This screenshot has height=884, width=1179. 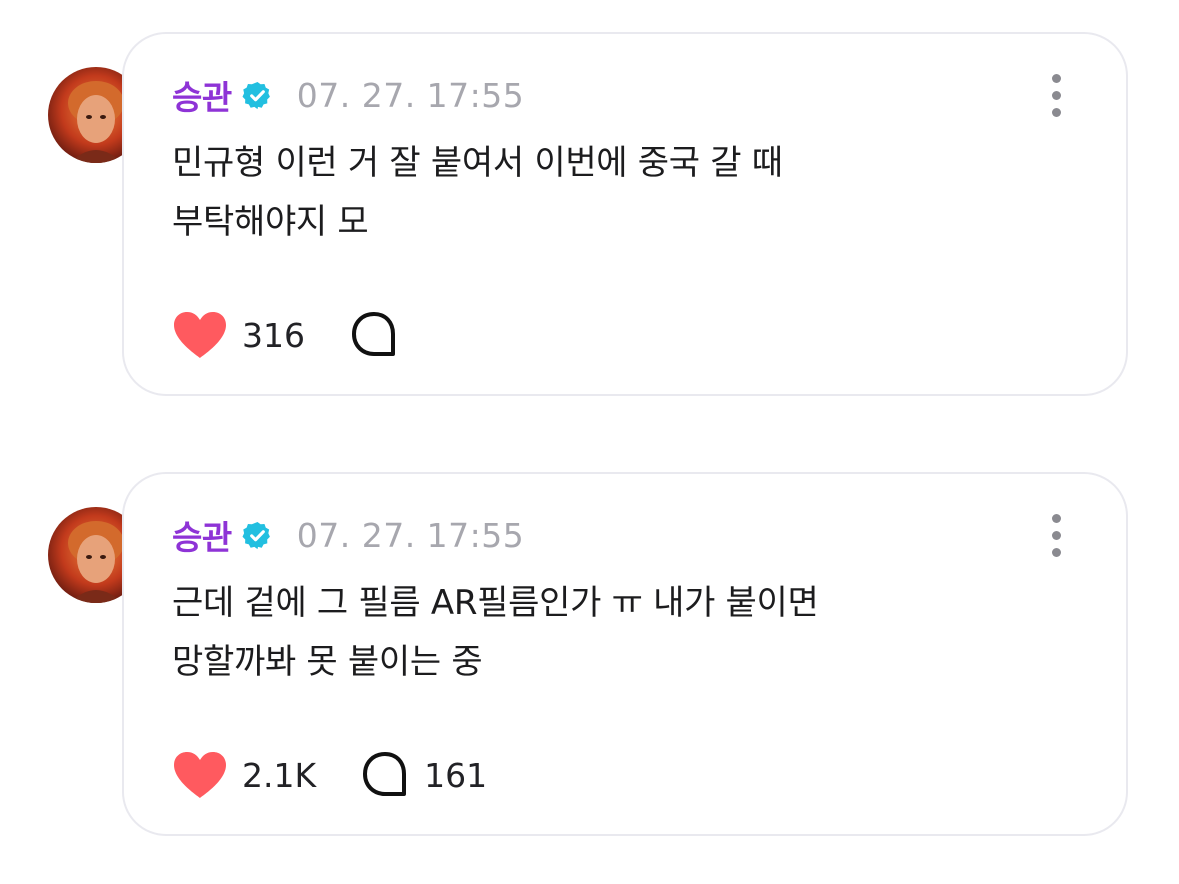 I want to click on like-count: 316, so click(x=273, y=335).